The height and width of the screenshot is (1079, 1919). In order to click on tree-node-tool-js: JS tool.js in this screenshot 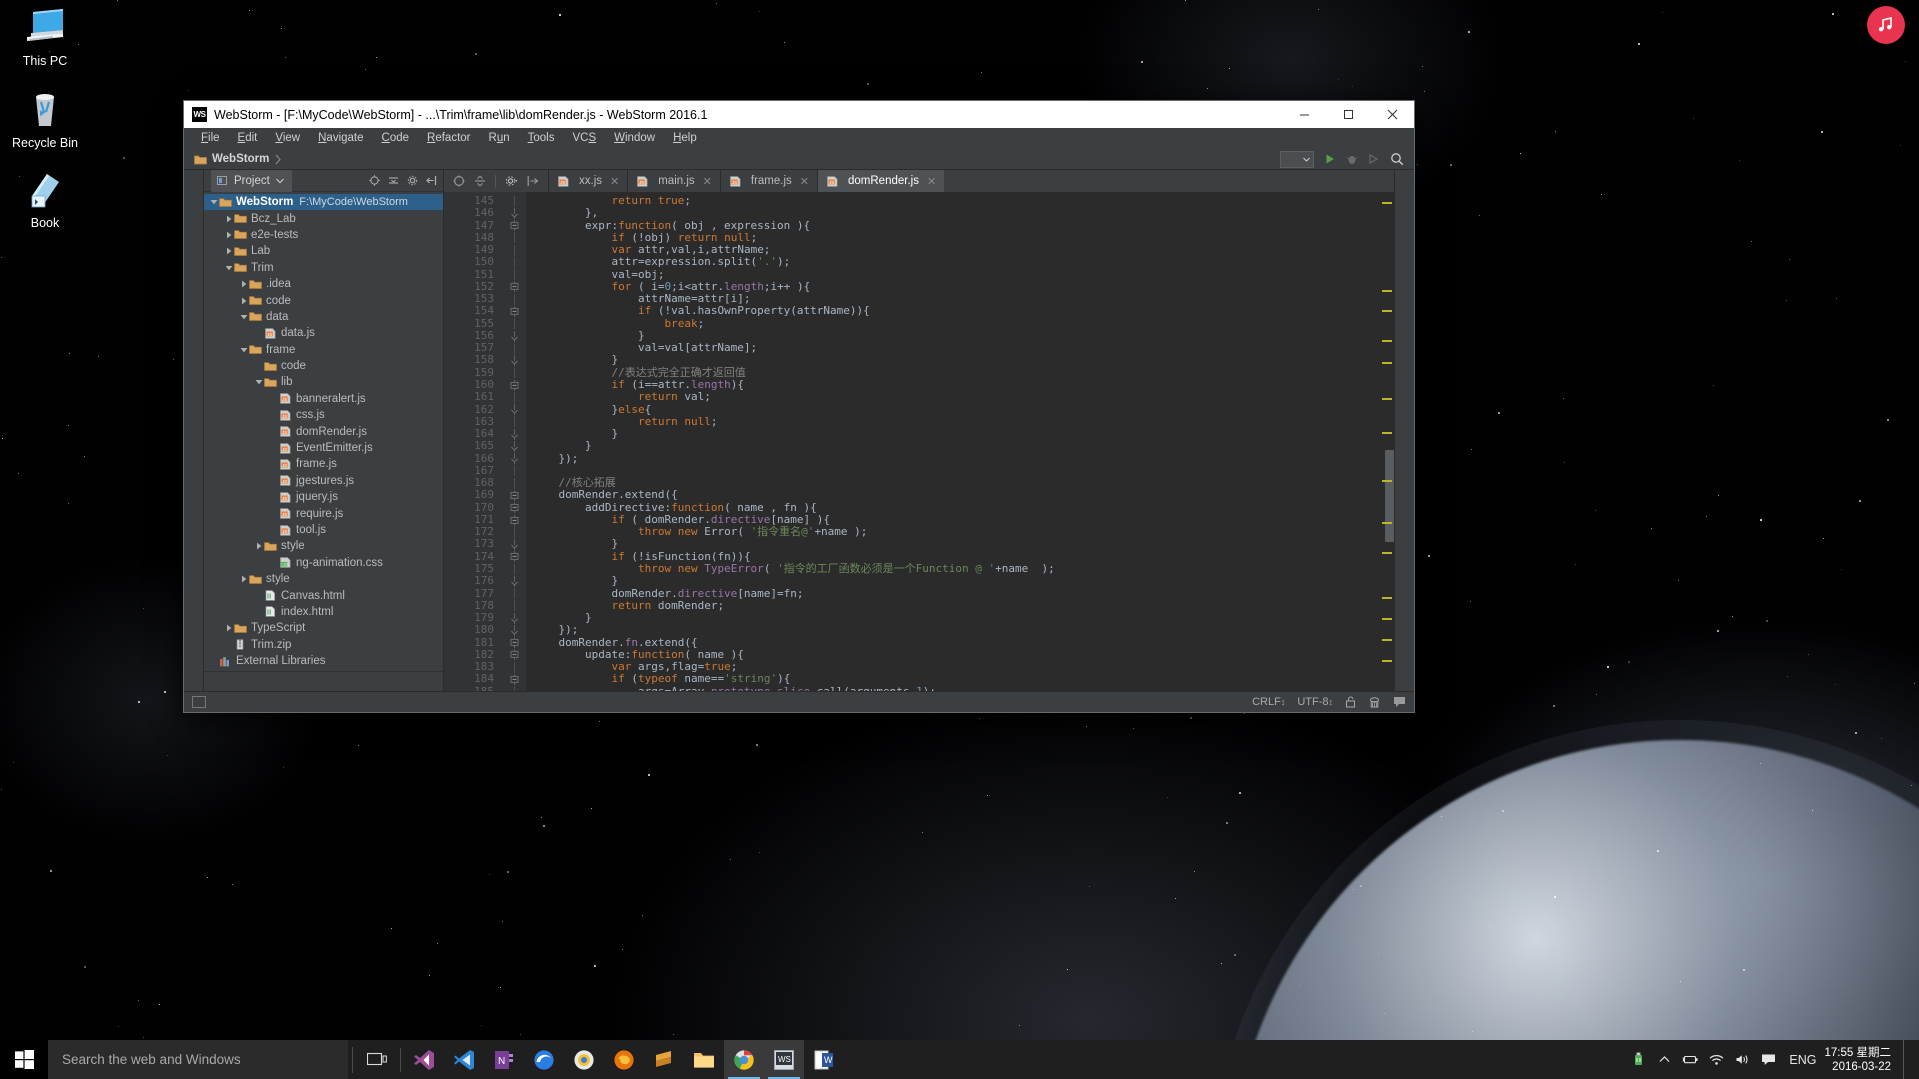, I will do `click(323, 530)`.